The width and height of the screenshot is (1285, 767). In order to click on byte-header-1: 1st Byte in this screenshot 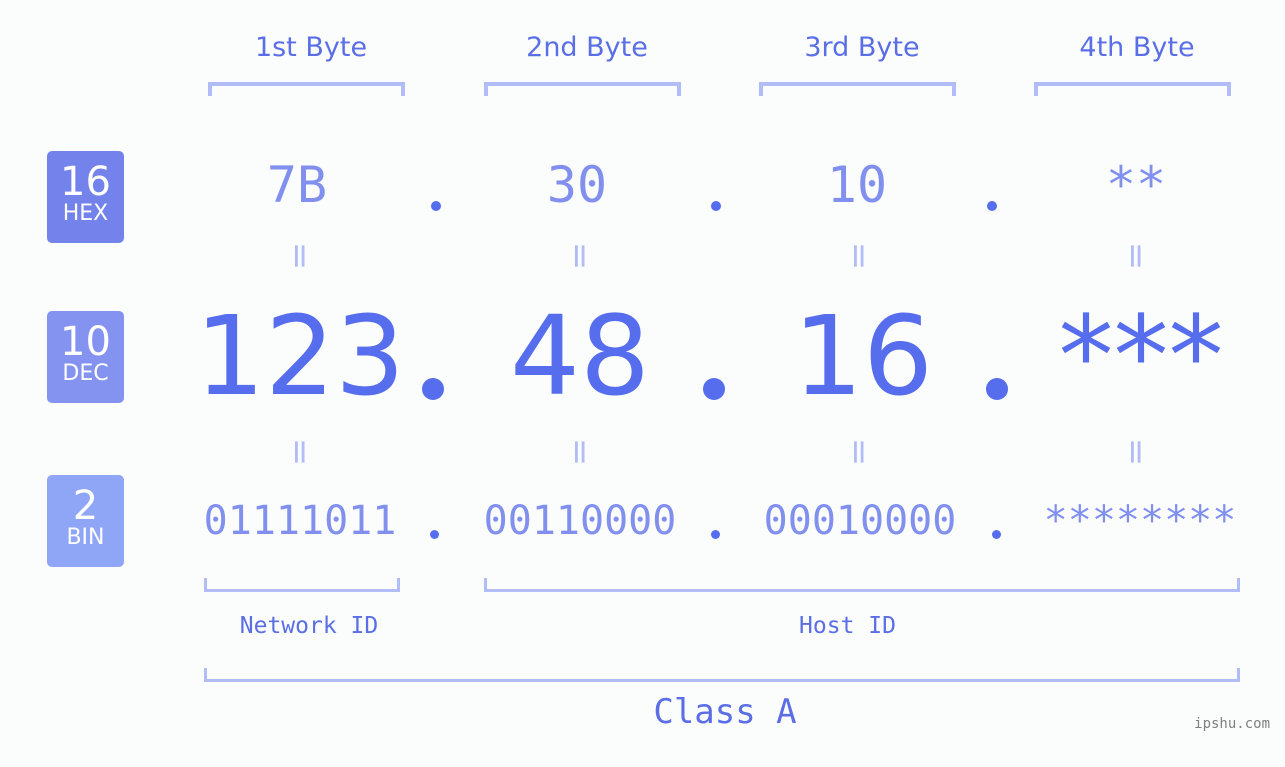, I will do `click(311, 47)`.